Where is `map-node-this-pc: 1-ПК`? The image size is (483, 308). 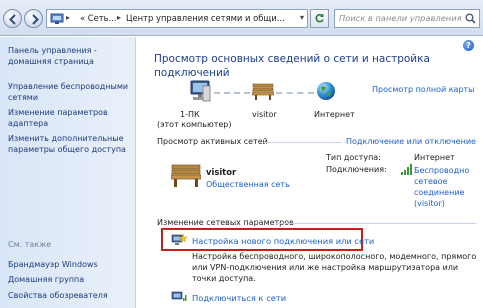 map-node-this-pc: 1-ПК is located at coordinates (190, 114).